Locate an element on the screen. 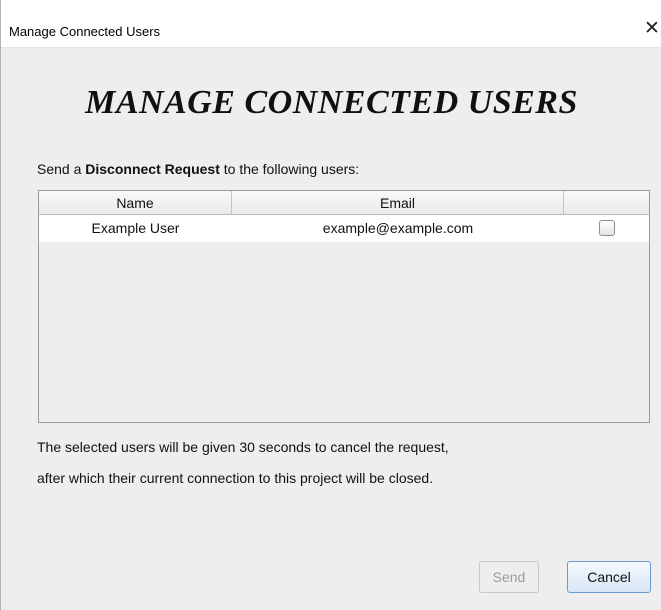 The image size is (661, 610). table-header: Name Email is located at coordinates (344, 203).